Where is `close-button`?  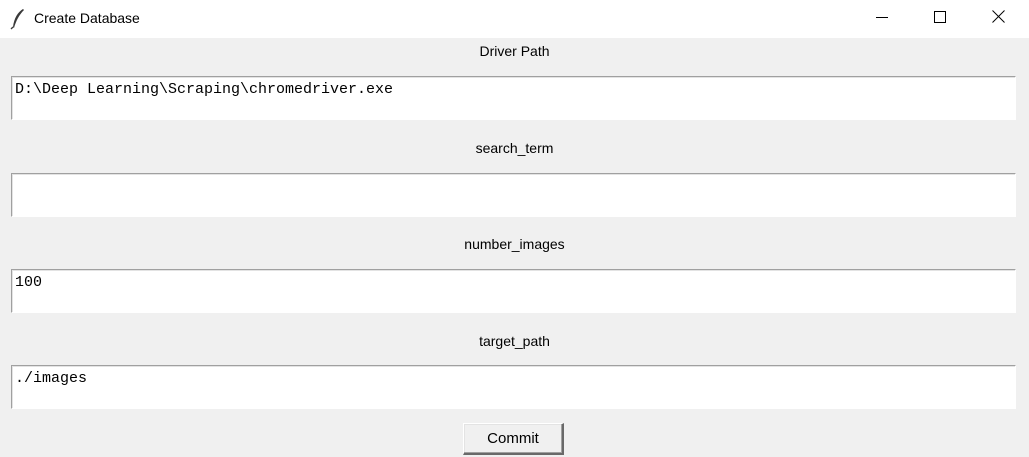
close-button is located at coordinates (998, 19).